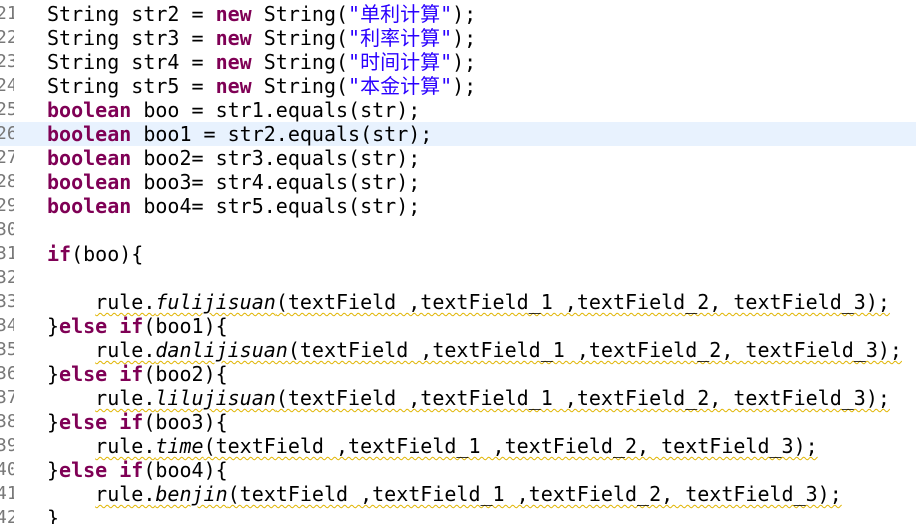 This screenshot has width=916, height=524. What do you see at coordinates (221, 350) in the screenshot?
I see `method-name: danlijisuan` at bounding box center [221, 350].